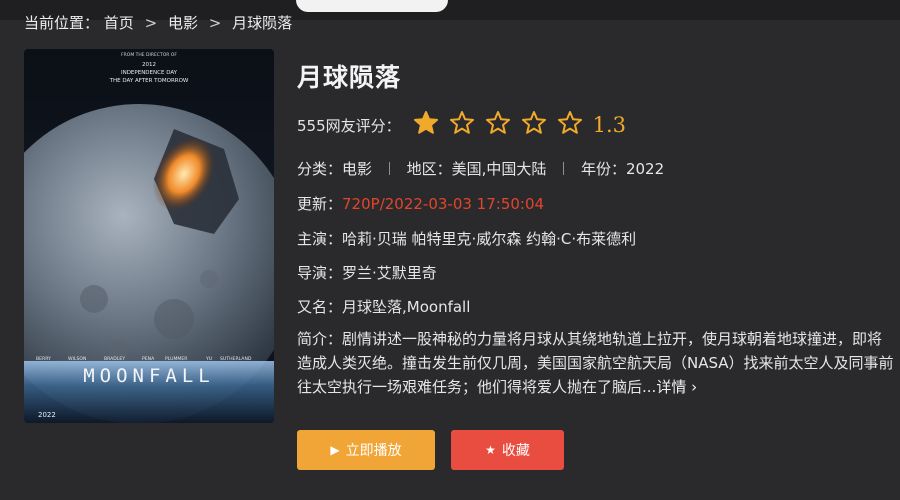  What do you see at coordinates (47, 415) in the screenshot?
I see `poster-year: 2022` at bounding box center [47, 415].